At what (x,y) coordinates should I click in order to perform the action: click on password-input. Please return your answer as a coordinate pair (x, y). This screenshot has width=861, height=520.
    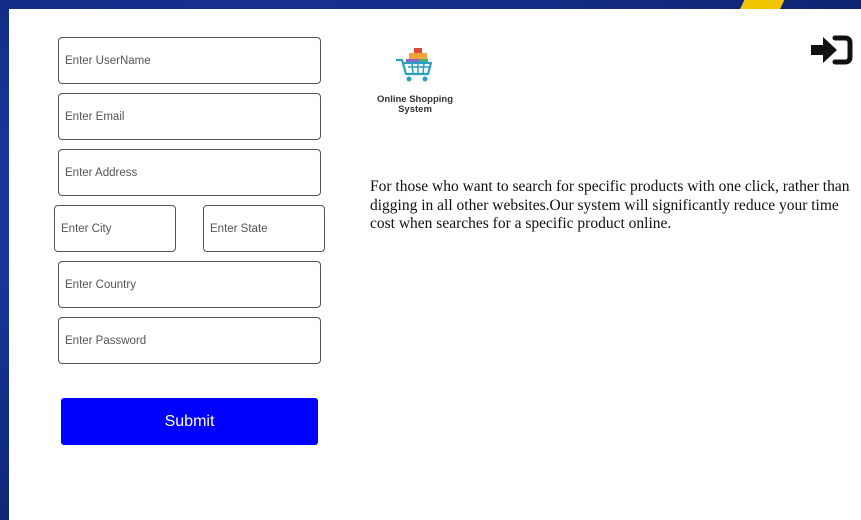
    Looking at the image, I should click on (189, 340).